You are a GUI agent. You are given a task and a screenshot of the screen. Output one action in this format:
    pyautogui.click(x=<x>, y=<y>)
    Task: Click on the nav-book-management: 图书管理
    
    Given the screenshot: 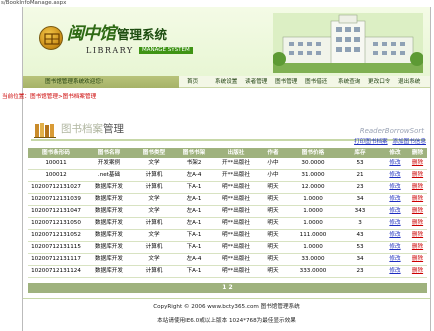 What is the action you would take?
    pyautogui.click(x=286, y=82)
    